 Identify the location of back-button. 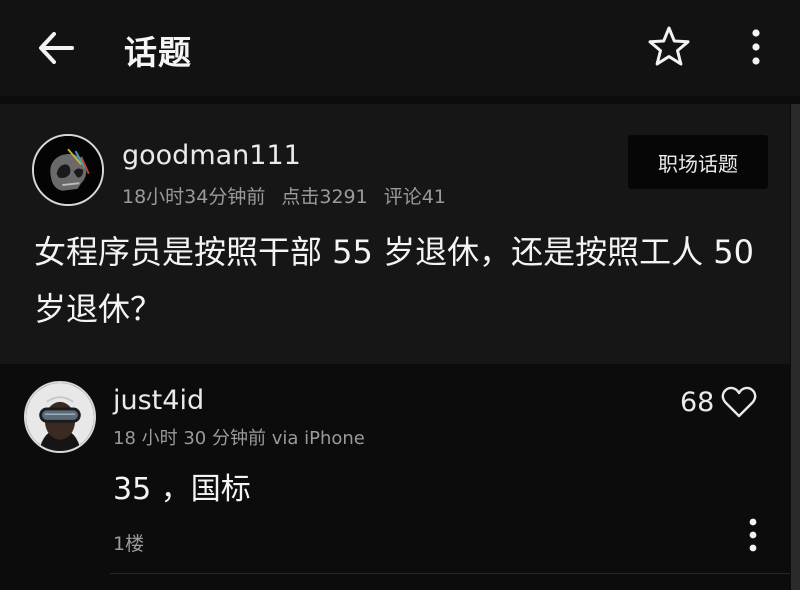
(56, 48).